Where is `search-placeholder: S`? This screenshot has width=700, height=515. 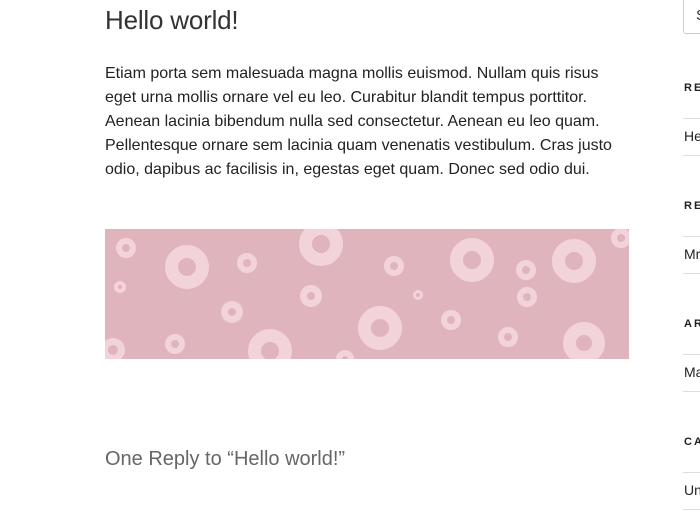
search-placeholder: S is located at coordinates (698, 15).